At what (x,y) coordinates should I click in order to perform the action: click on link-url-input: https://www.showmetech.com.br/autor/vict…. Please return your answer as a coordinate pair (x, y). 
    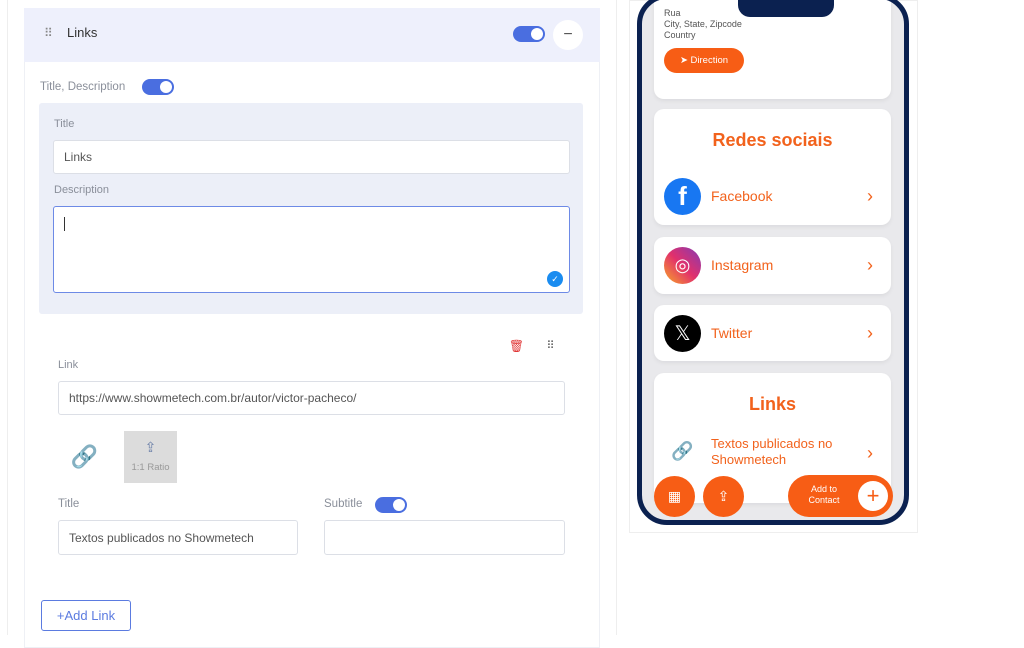
    Looking at the image, I should click on (311, 398).